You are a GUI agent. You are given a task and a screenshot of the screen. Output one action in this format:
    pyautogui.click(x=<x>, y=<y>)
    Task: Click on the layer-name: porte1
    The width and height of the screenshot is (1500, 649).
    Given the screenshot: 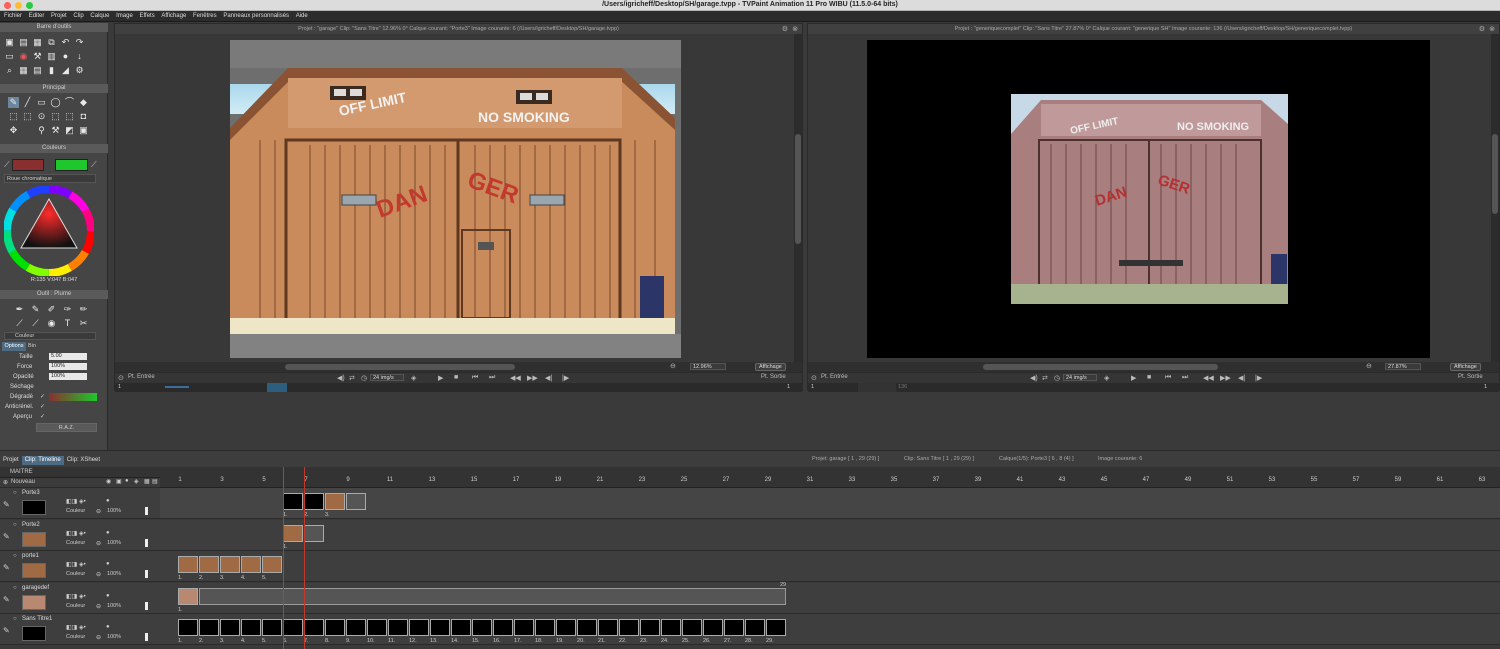 What is the action you would take?
    pyautogui.click(x=30, y=556)
    